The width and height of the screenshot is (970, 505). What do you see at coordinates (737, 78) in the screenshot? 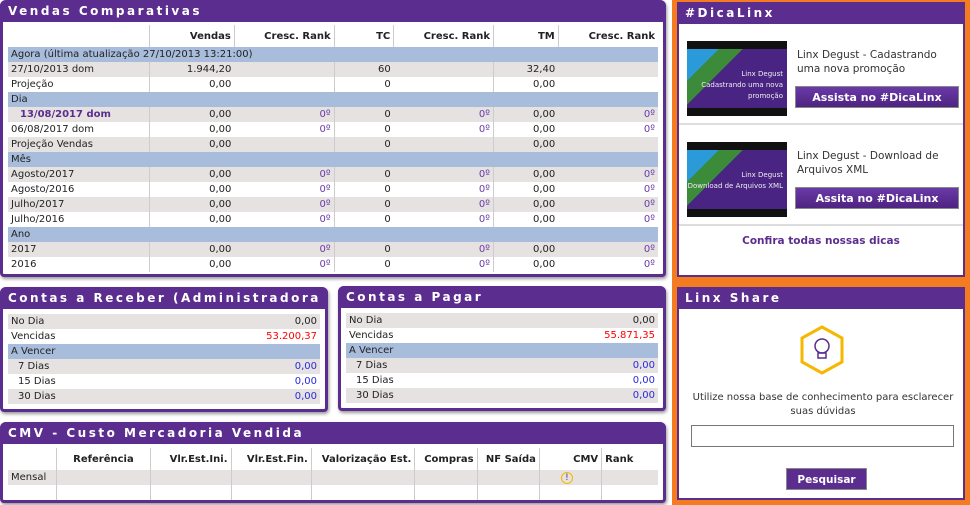
I see `video-thumbnail: Linx Degust Cadastrando uma nova promoção` at bounding box center [737, 78].